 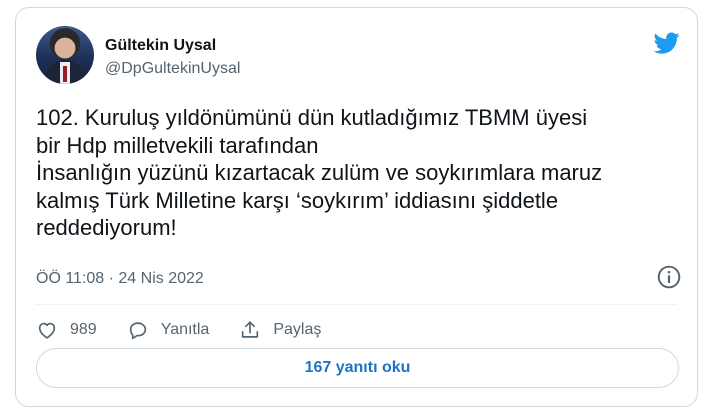 I want to click on share-button: Paylaş, so click(x=280, y=330).